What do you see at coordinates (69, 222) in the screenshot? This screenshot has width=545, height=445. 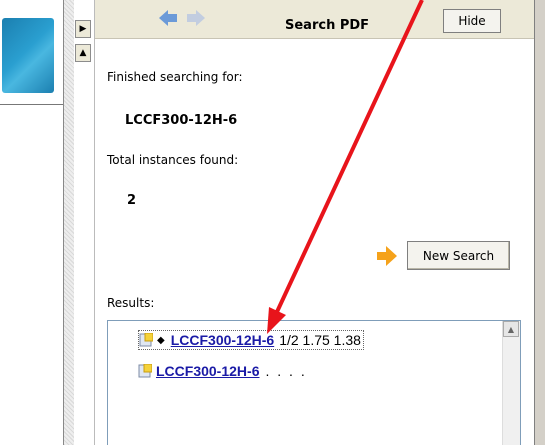 I see `splitter-hatch` at bounding box center [69, 222].